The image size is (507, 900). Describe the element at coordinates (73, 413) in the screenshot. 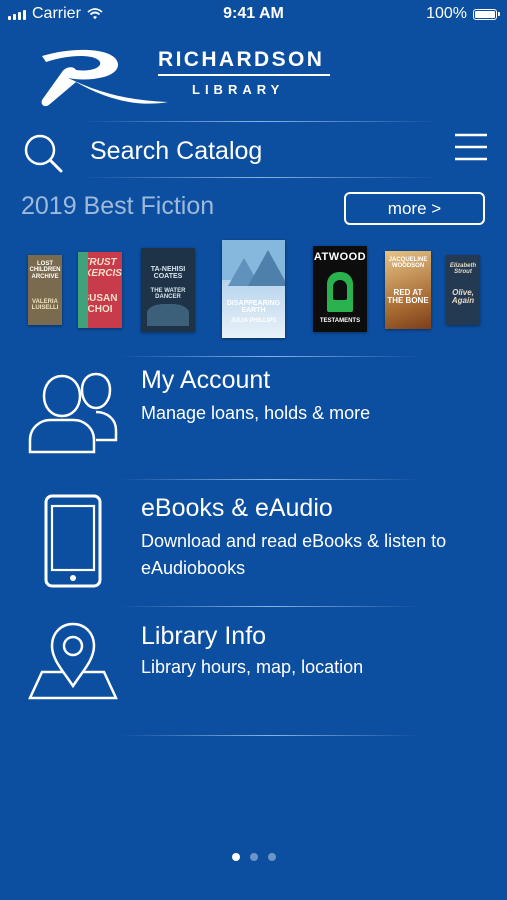

I see `users-icon` at that location.